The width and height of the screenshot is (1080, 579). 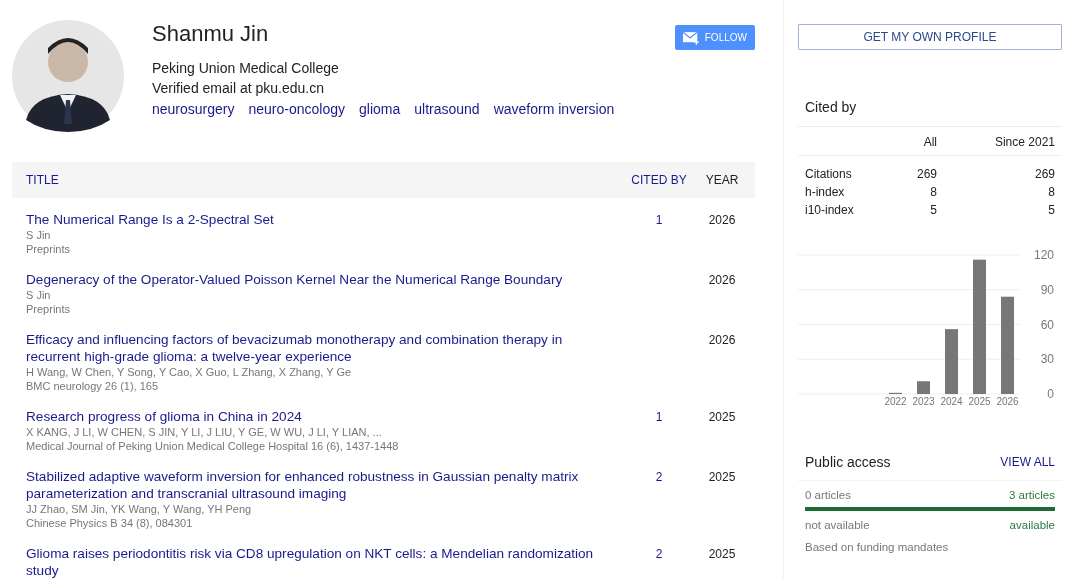 What do you see at coordinates (322, 485) in the screenshot?
I see `article-title-link: Stabilized adaptive waveform inversion for enhanced robustness in Gaussian penalty matrix parameterization and transcranial ultrasound imaging` at bounding box center [322, 485].